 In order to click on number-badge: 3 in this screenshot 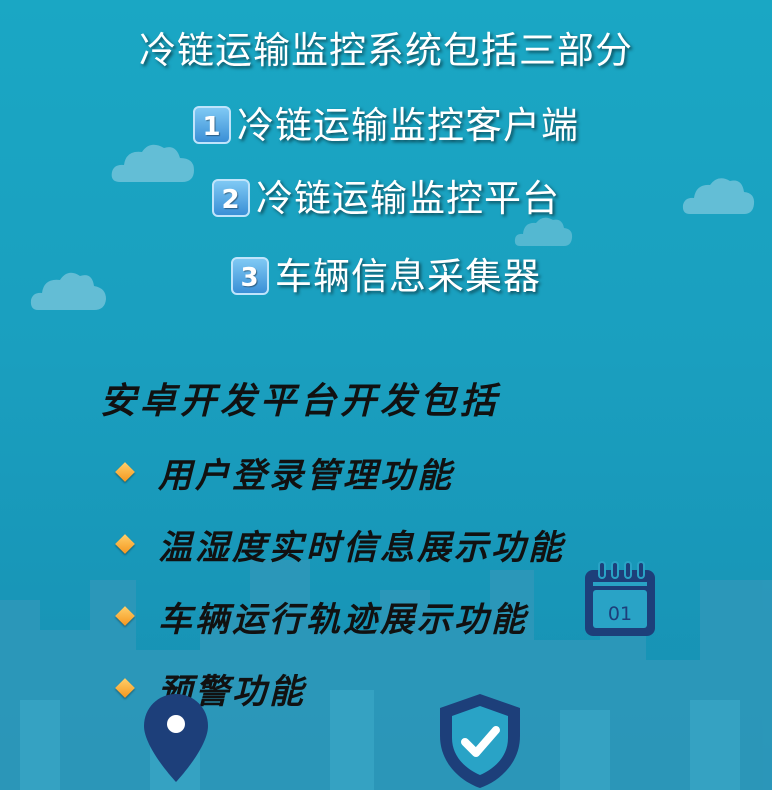, I will do `click(250, 275)`.